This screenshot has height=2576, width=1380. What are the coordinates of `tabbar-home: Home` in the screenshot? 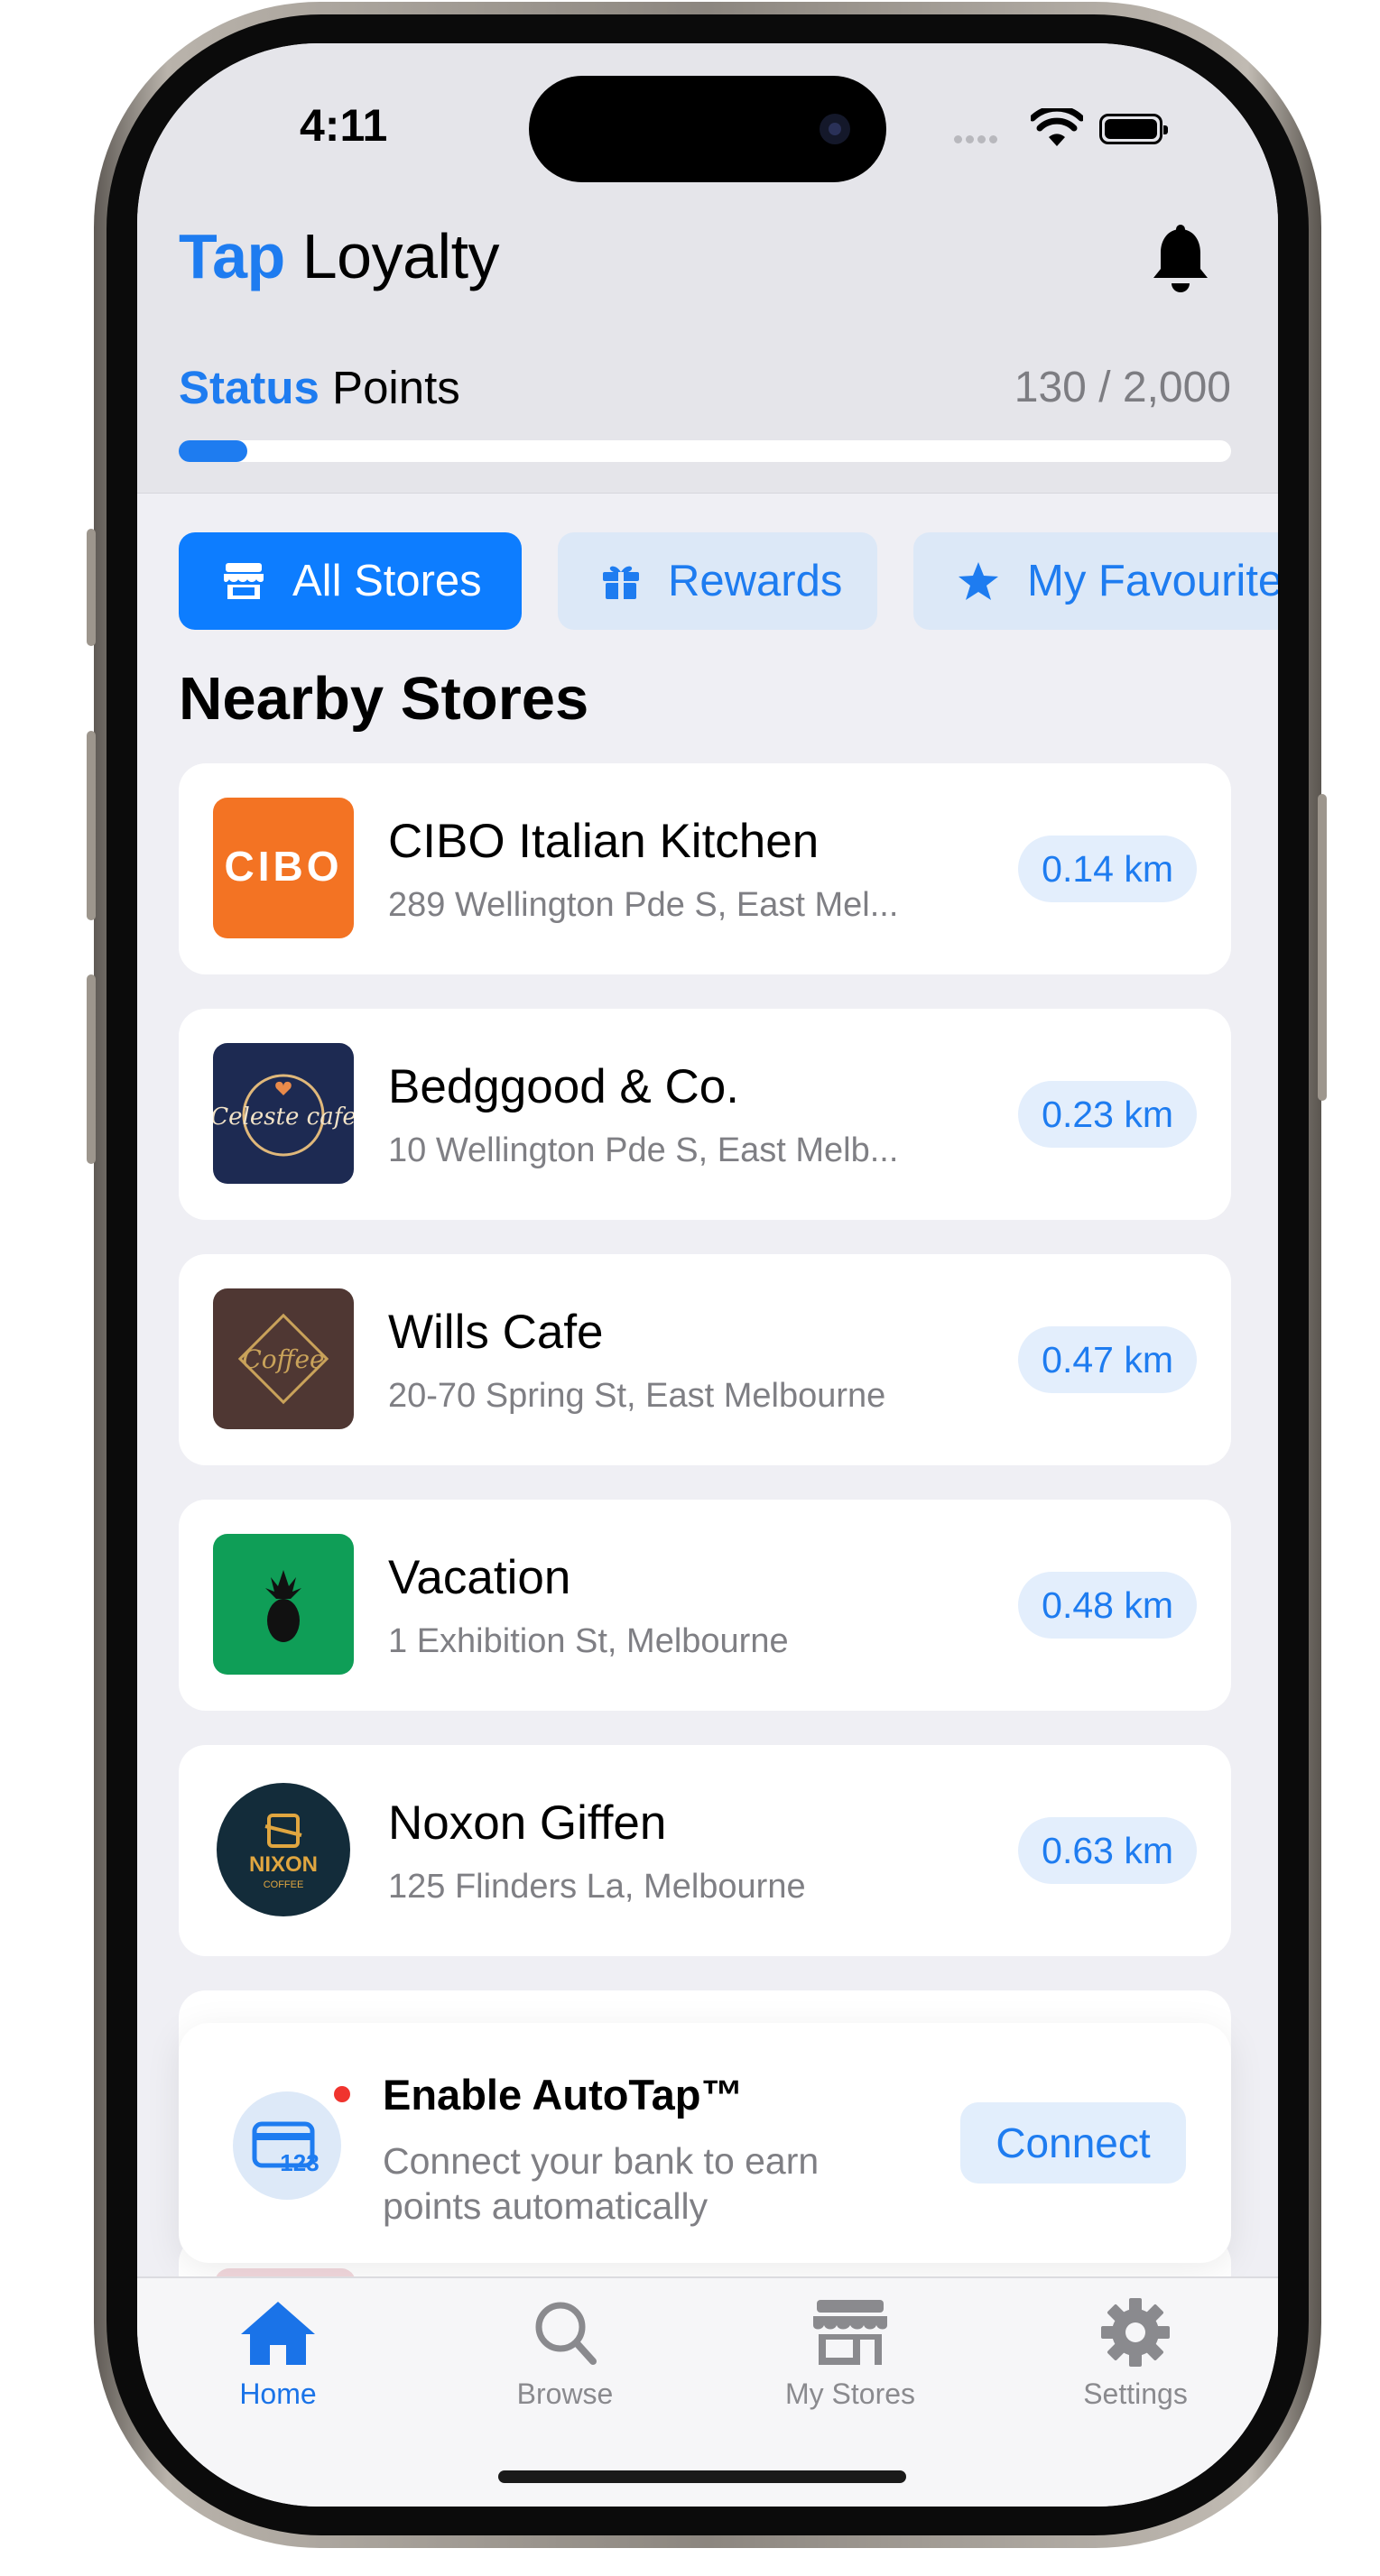 It's located at (278, 2353).